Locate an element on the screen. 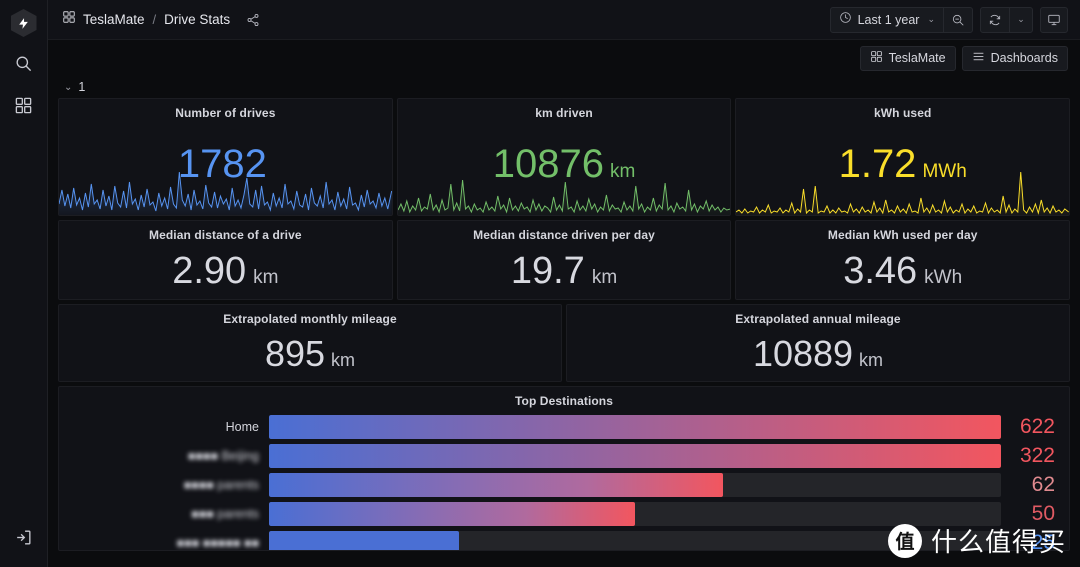  refresh-controls: ⌄ is located at coordinates (1006, 19).